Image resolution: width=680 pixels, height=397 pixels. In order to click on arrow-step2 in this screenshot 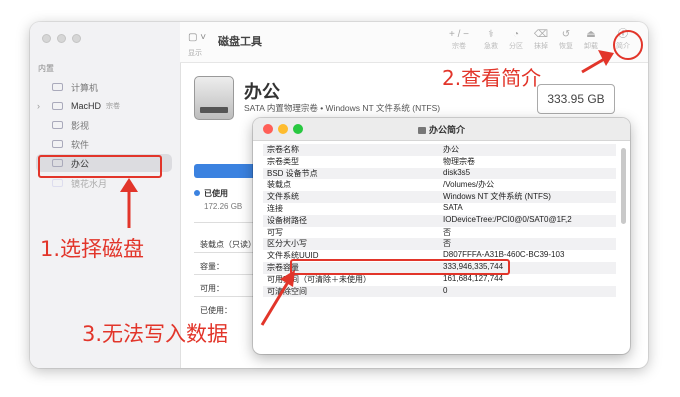, I will do `click(597, 62)`.